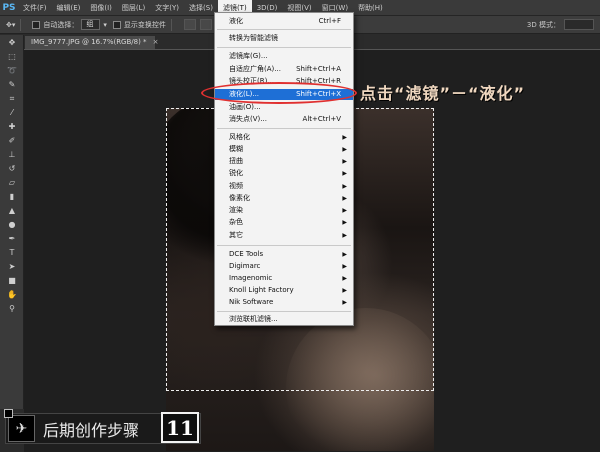 This screenshot has width=600, height=452. What do you see at coordinates (12, 252) in the screenshot?
I see `type-tool-icon: T` at bounding box center [12, 252].